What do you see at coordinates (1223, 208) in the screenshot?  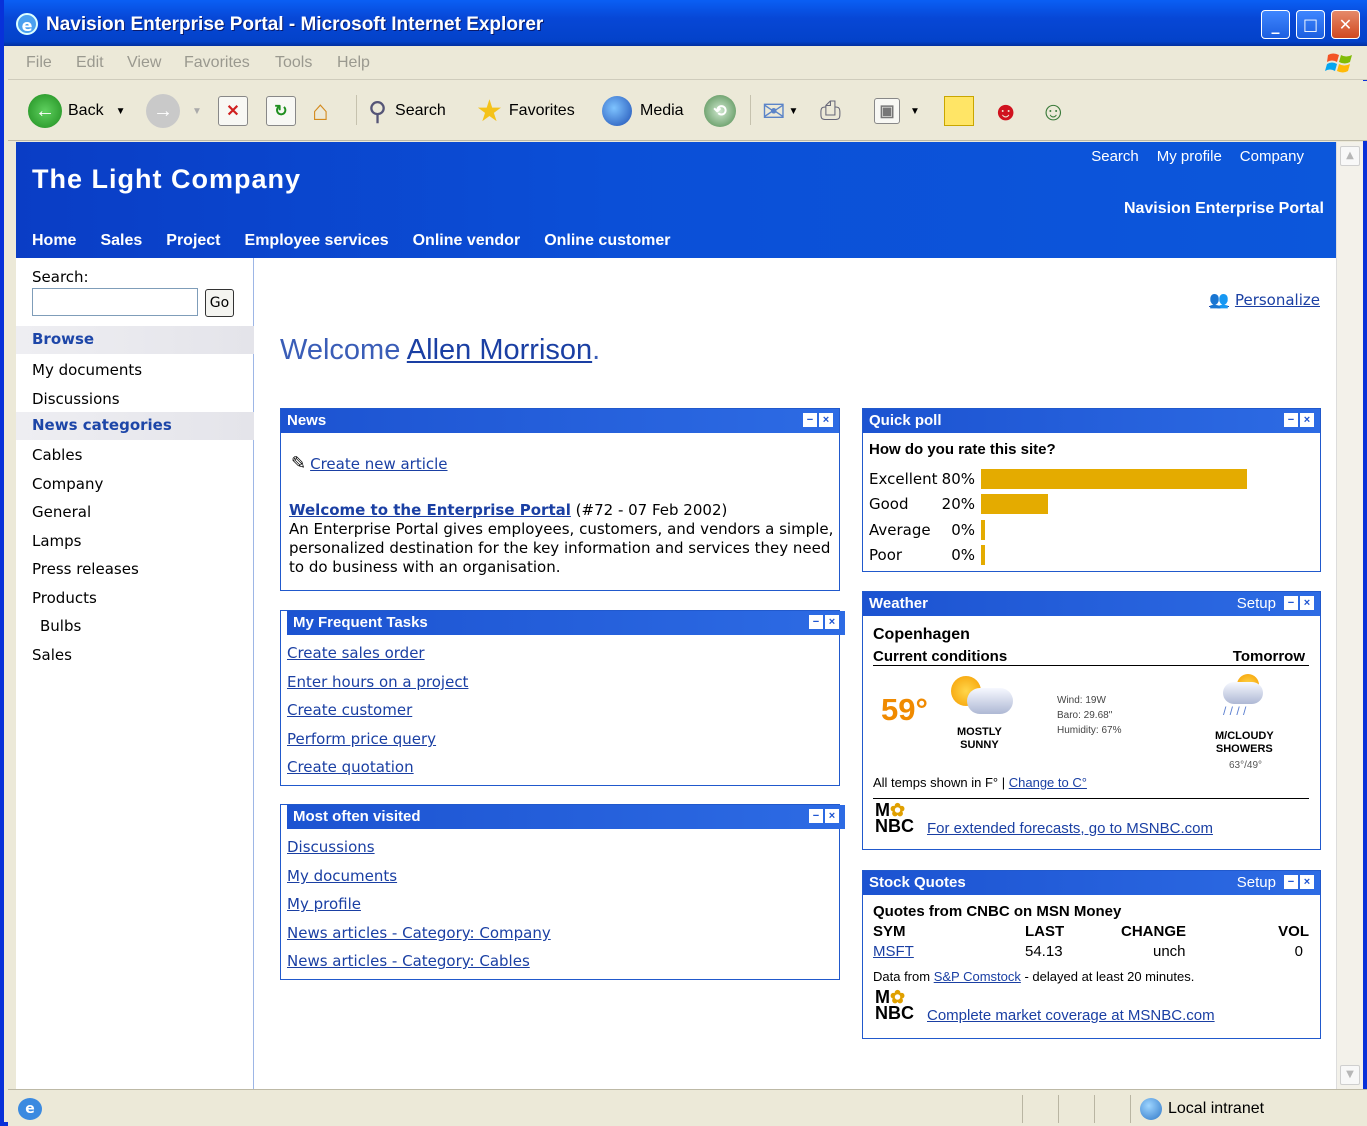 I see `portal-name: Navision Enterprise Portal` at bounding box center [1223, 208].